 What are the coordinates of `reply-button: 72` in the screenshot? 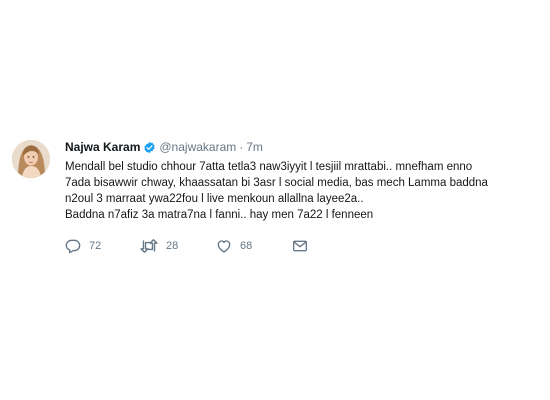 It's located at (102, 246).